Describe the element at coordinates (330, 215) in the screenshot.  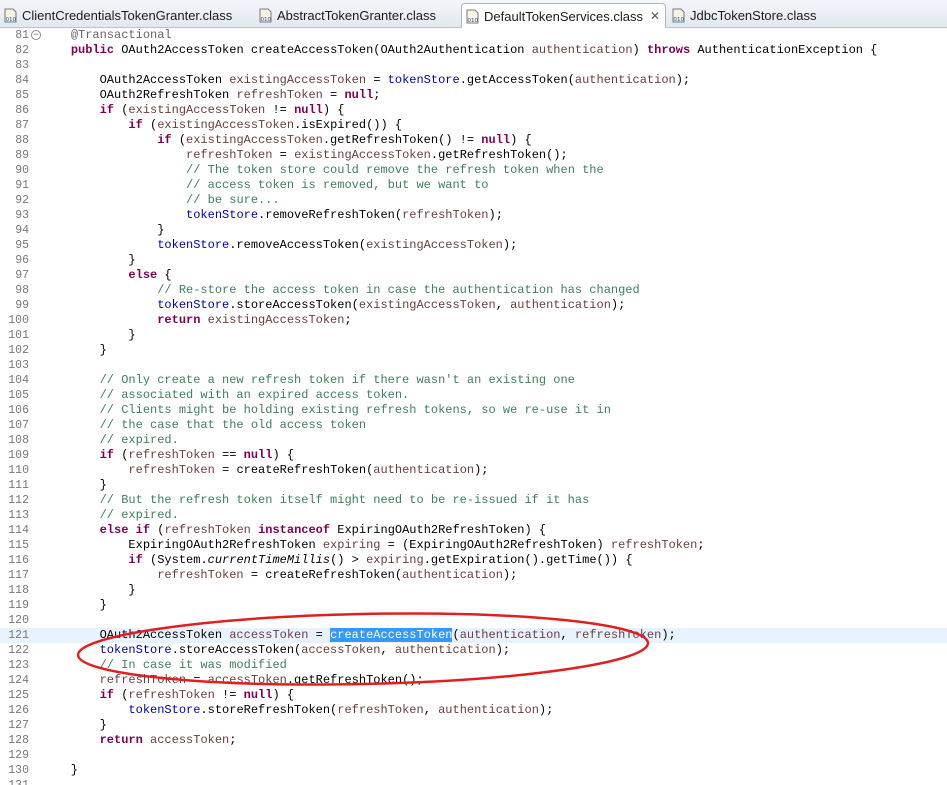
I see `code-token: .removeRefreshToken(` at that location.